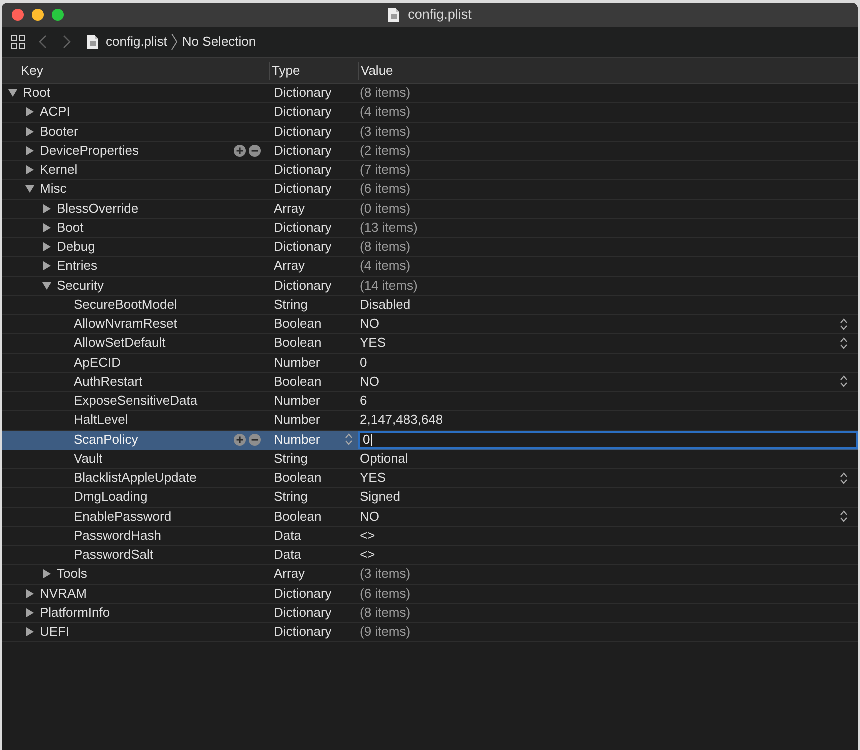 This screenshot has width=860, height=750. What do you see at coordinates (58, 15) in the screenshot?
I see `zoom-button` at bounding box center [58, 15].